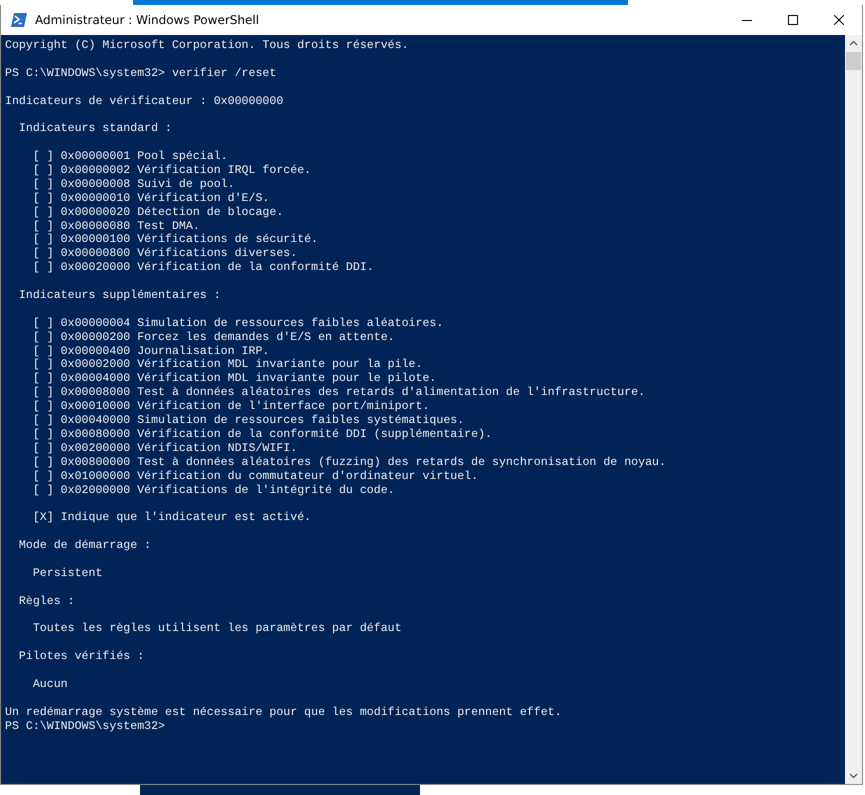 The width and height of the screenshot is (865, 795). What do you see at coordinates (793, 20) in the screenshot?
I see `maximize-icon` at bounding box center [793, 20].